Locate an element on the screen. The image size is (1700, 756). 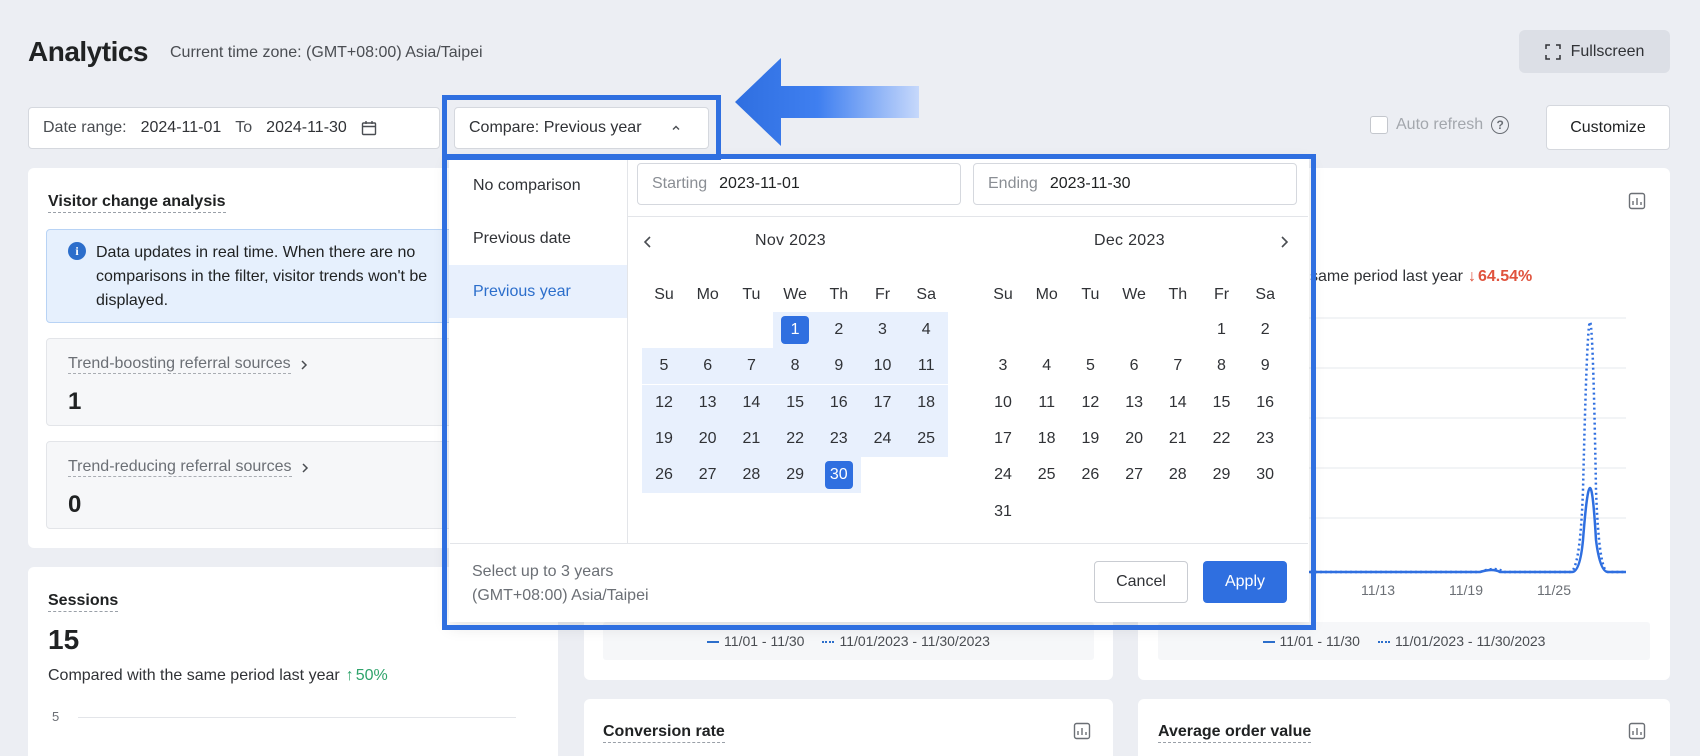
boosting-link: Trend-boosting referral sources is located at coordinates (179, 364).